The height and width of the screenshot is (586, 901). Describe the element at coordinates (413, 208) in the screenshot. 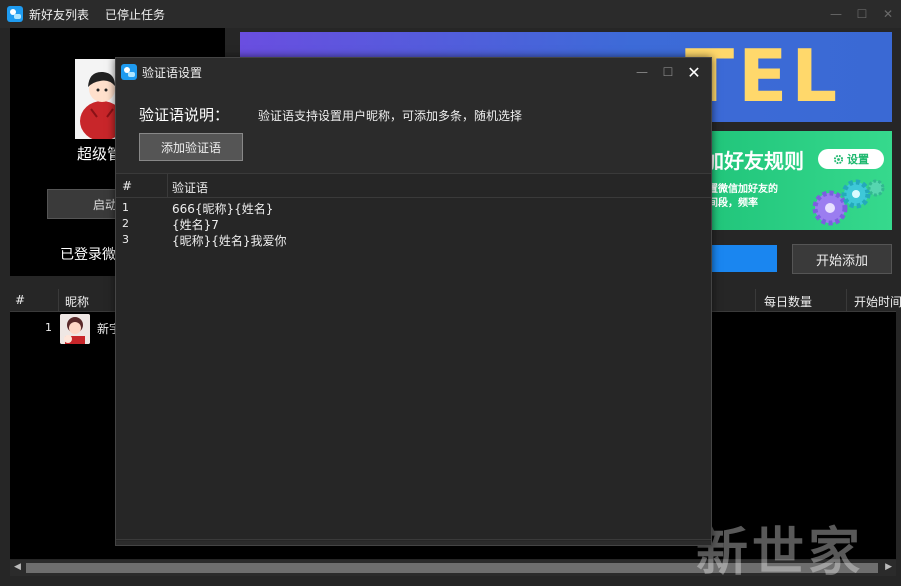

I see `table-row: 1 666{昵称}{姓名}` at that location.